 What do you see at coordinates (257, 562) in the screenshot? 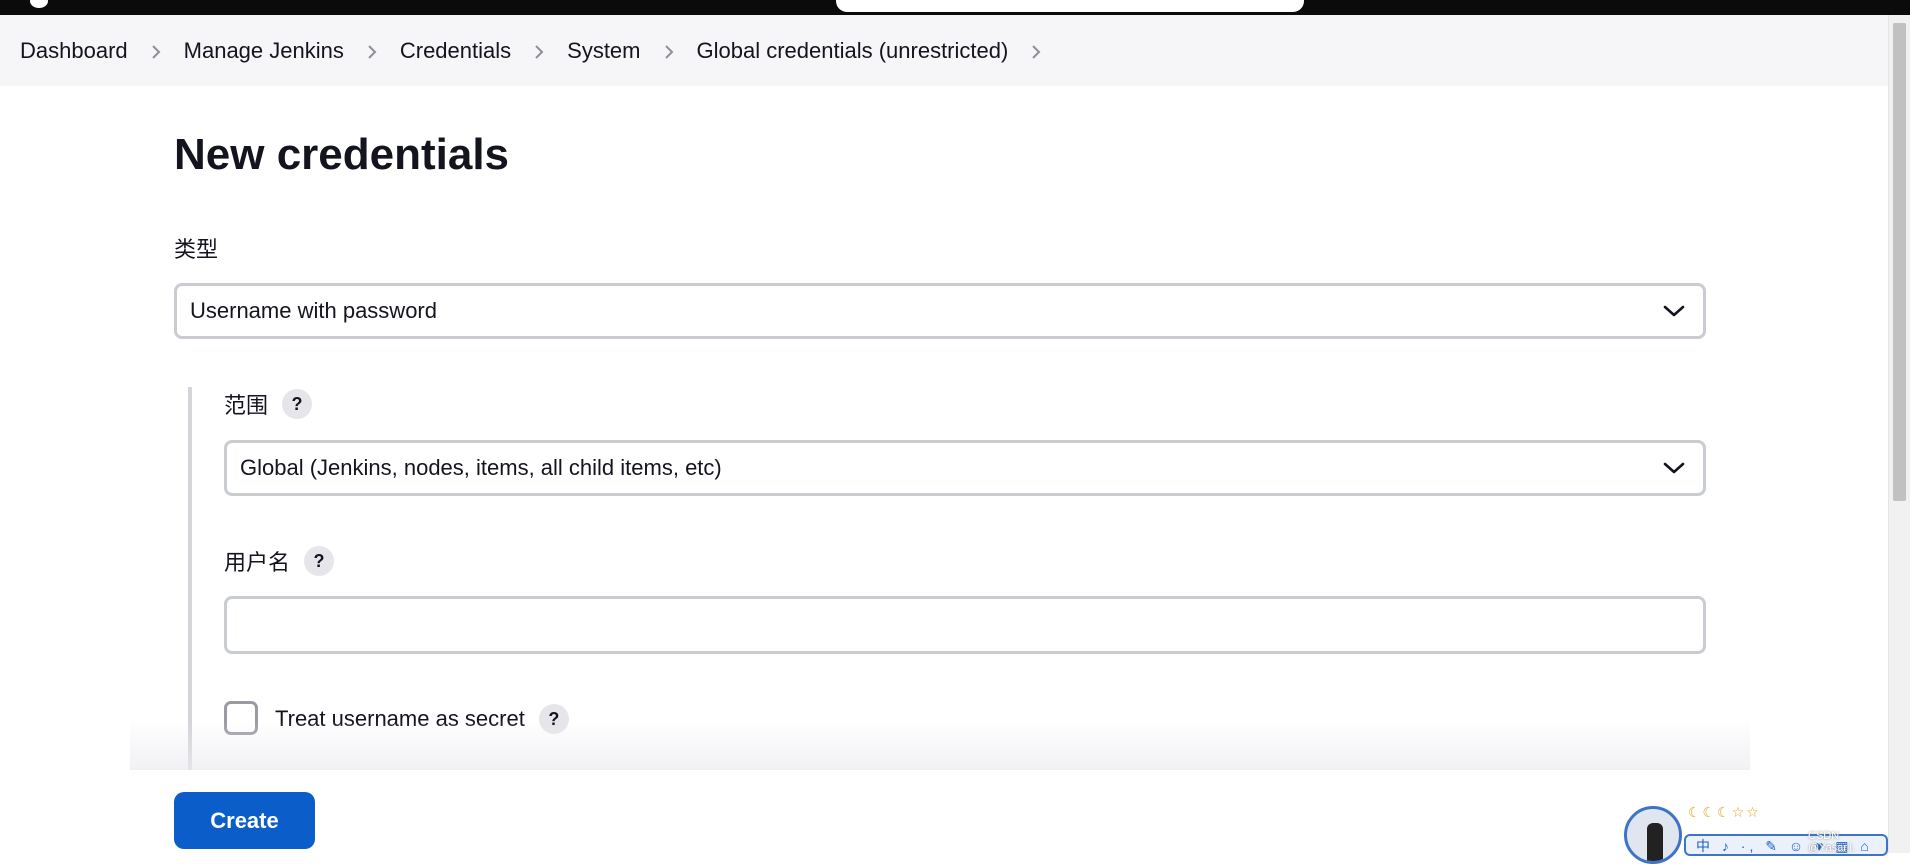
I see `username-label-text: 用户名` at bounding box center [257, 562].